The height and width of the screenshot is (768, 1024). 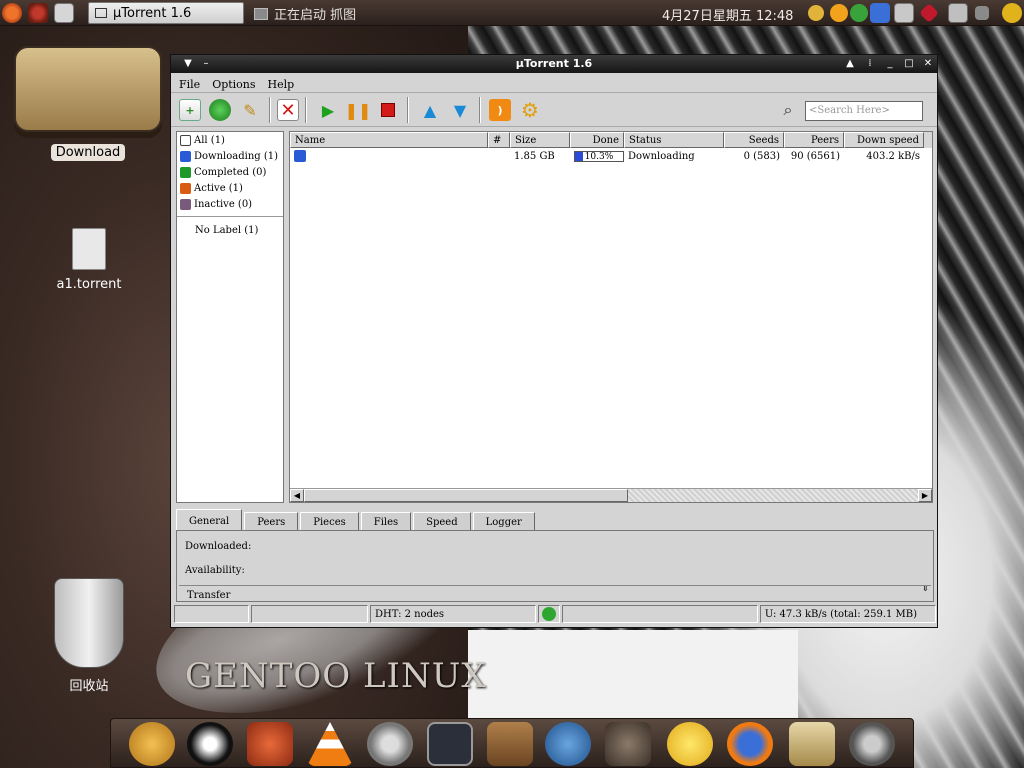 I want to click on details-scroll-icon: ⇕, so click(x=925, y=590).